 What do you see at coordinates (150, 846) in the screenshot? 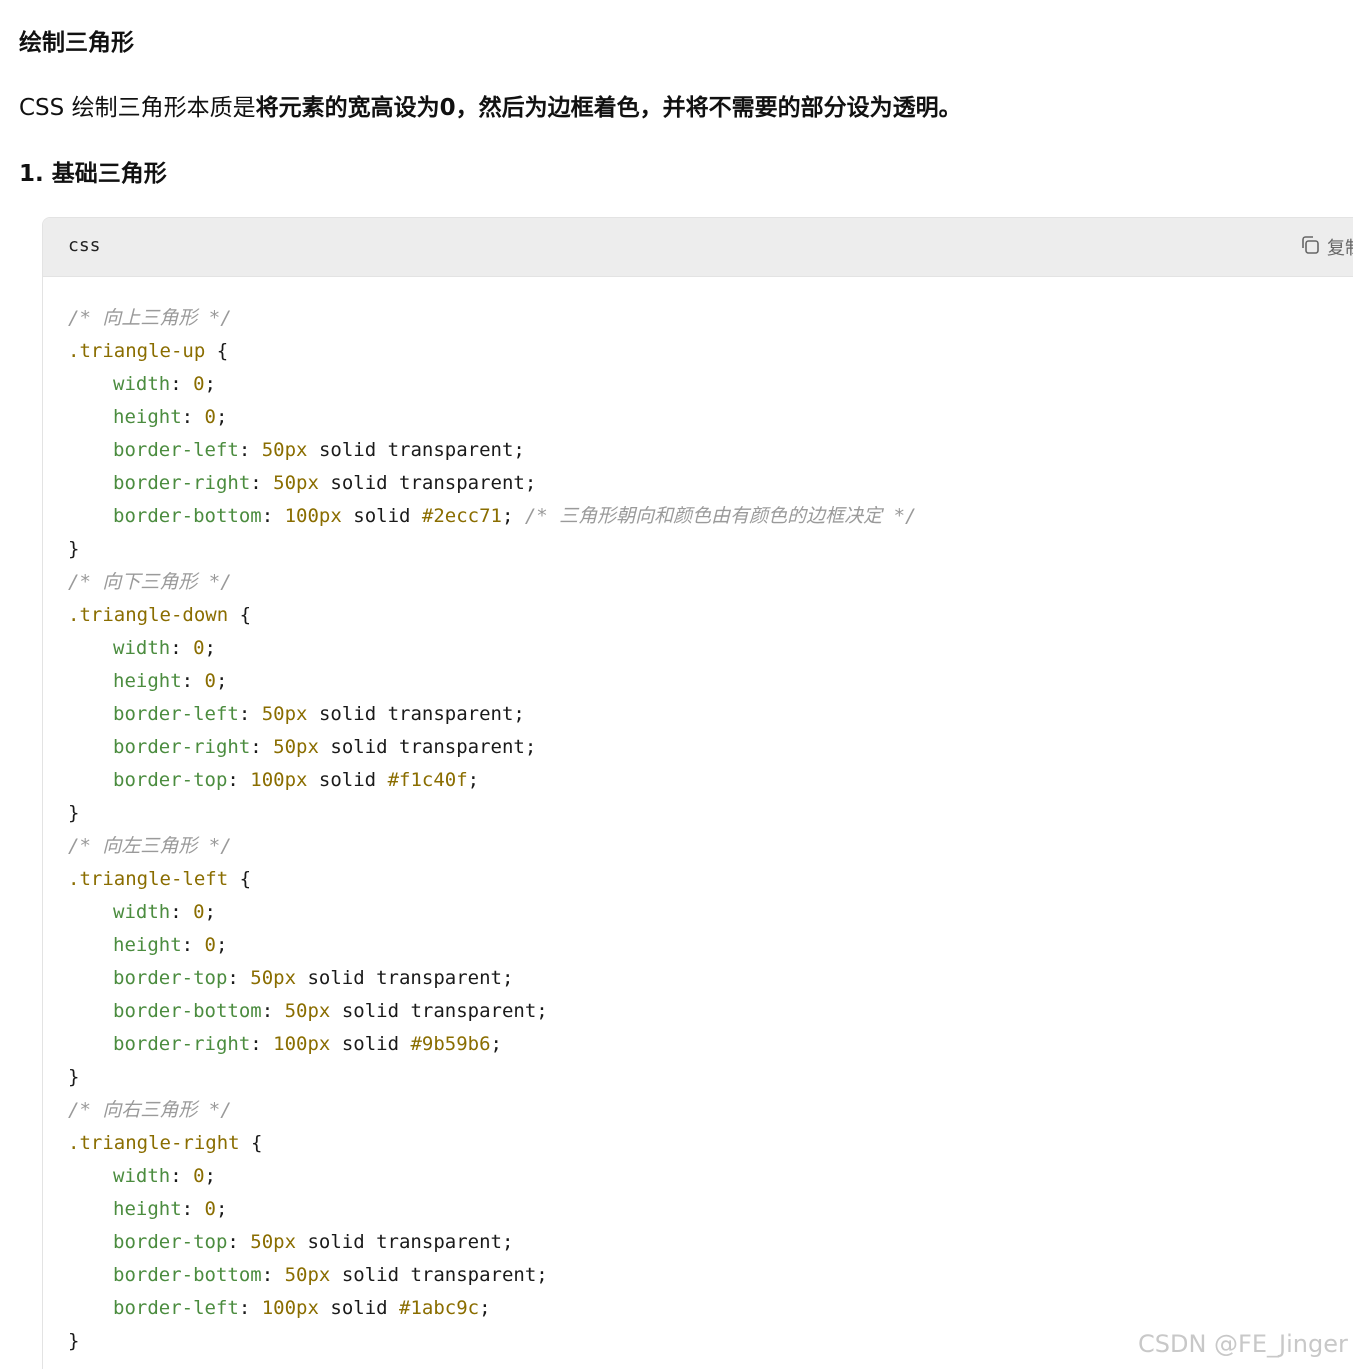
I see `code-token-comment: /* 向左三角形 */` at bounding box center [150, 846].